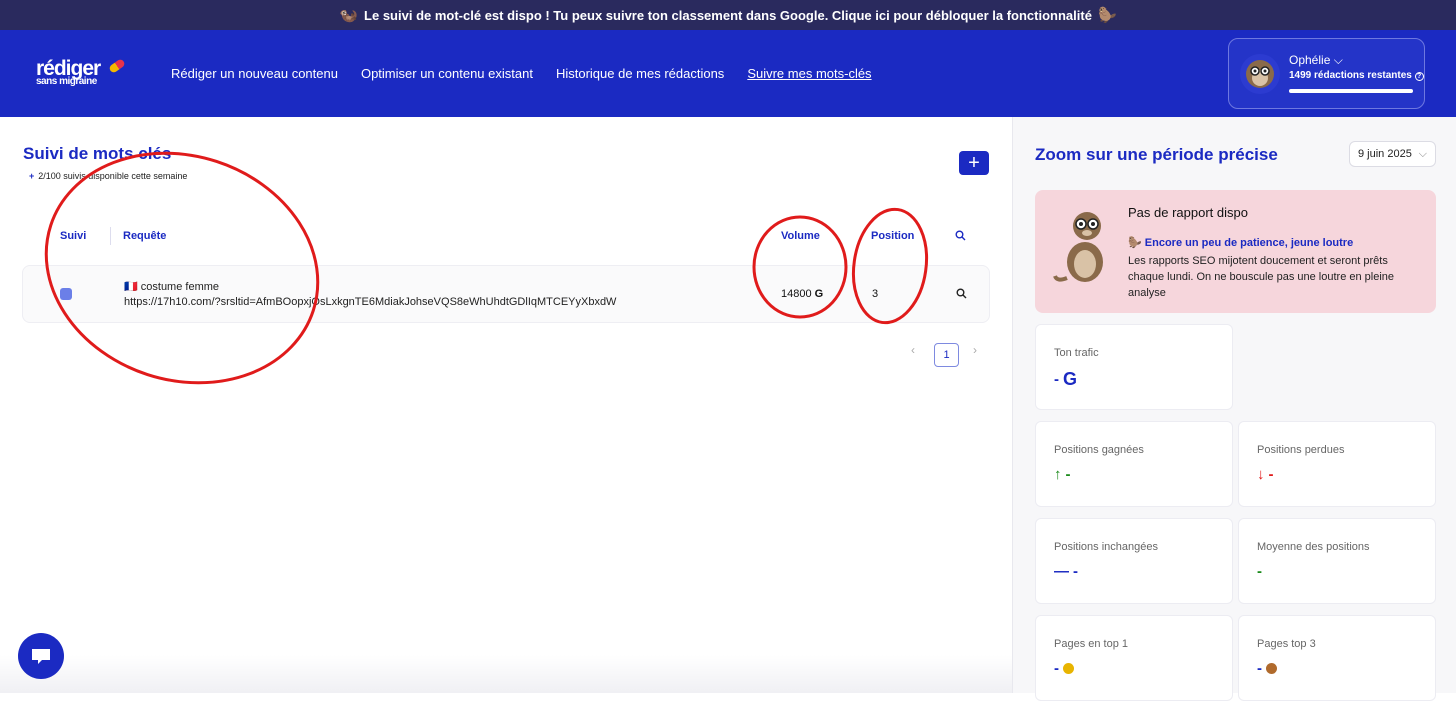 Image resolution: width=1456 pixels, height=701 pixels. I want to click on header-volume: Volume, so click(800, 236).